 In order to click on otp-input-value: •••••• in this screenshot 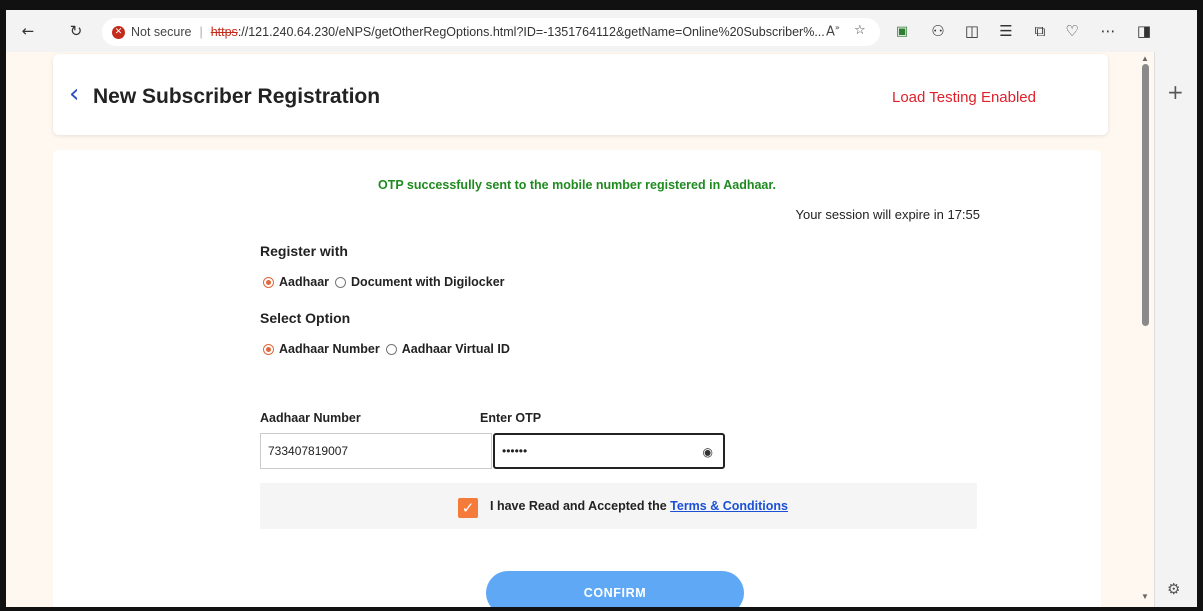, I will do `click(515, 451)`.